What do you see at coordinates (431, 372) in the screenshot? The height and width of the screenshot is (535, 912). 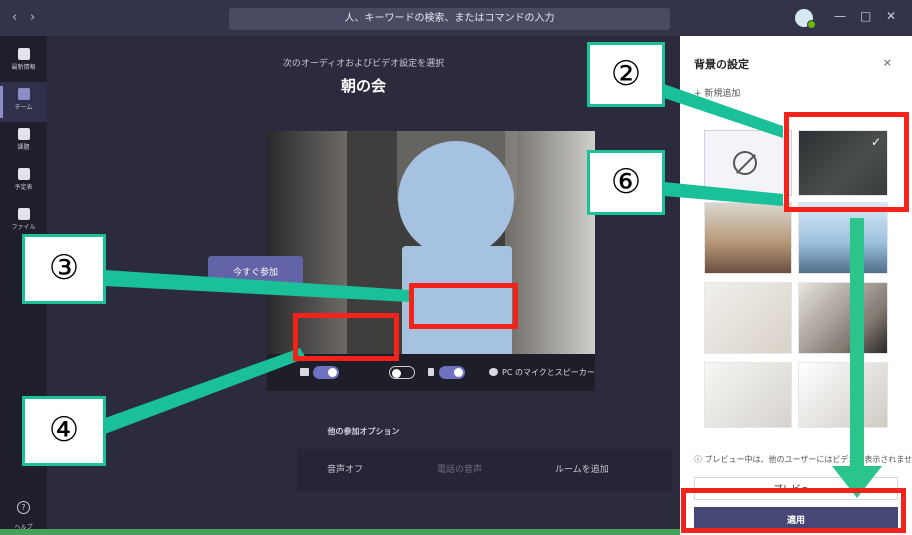 I see `mic-icon` at bounding box center [431, 372].